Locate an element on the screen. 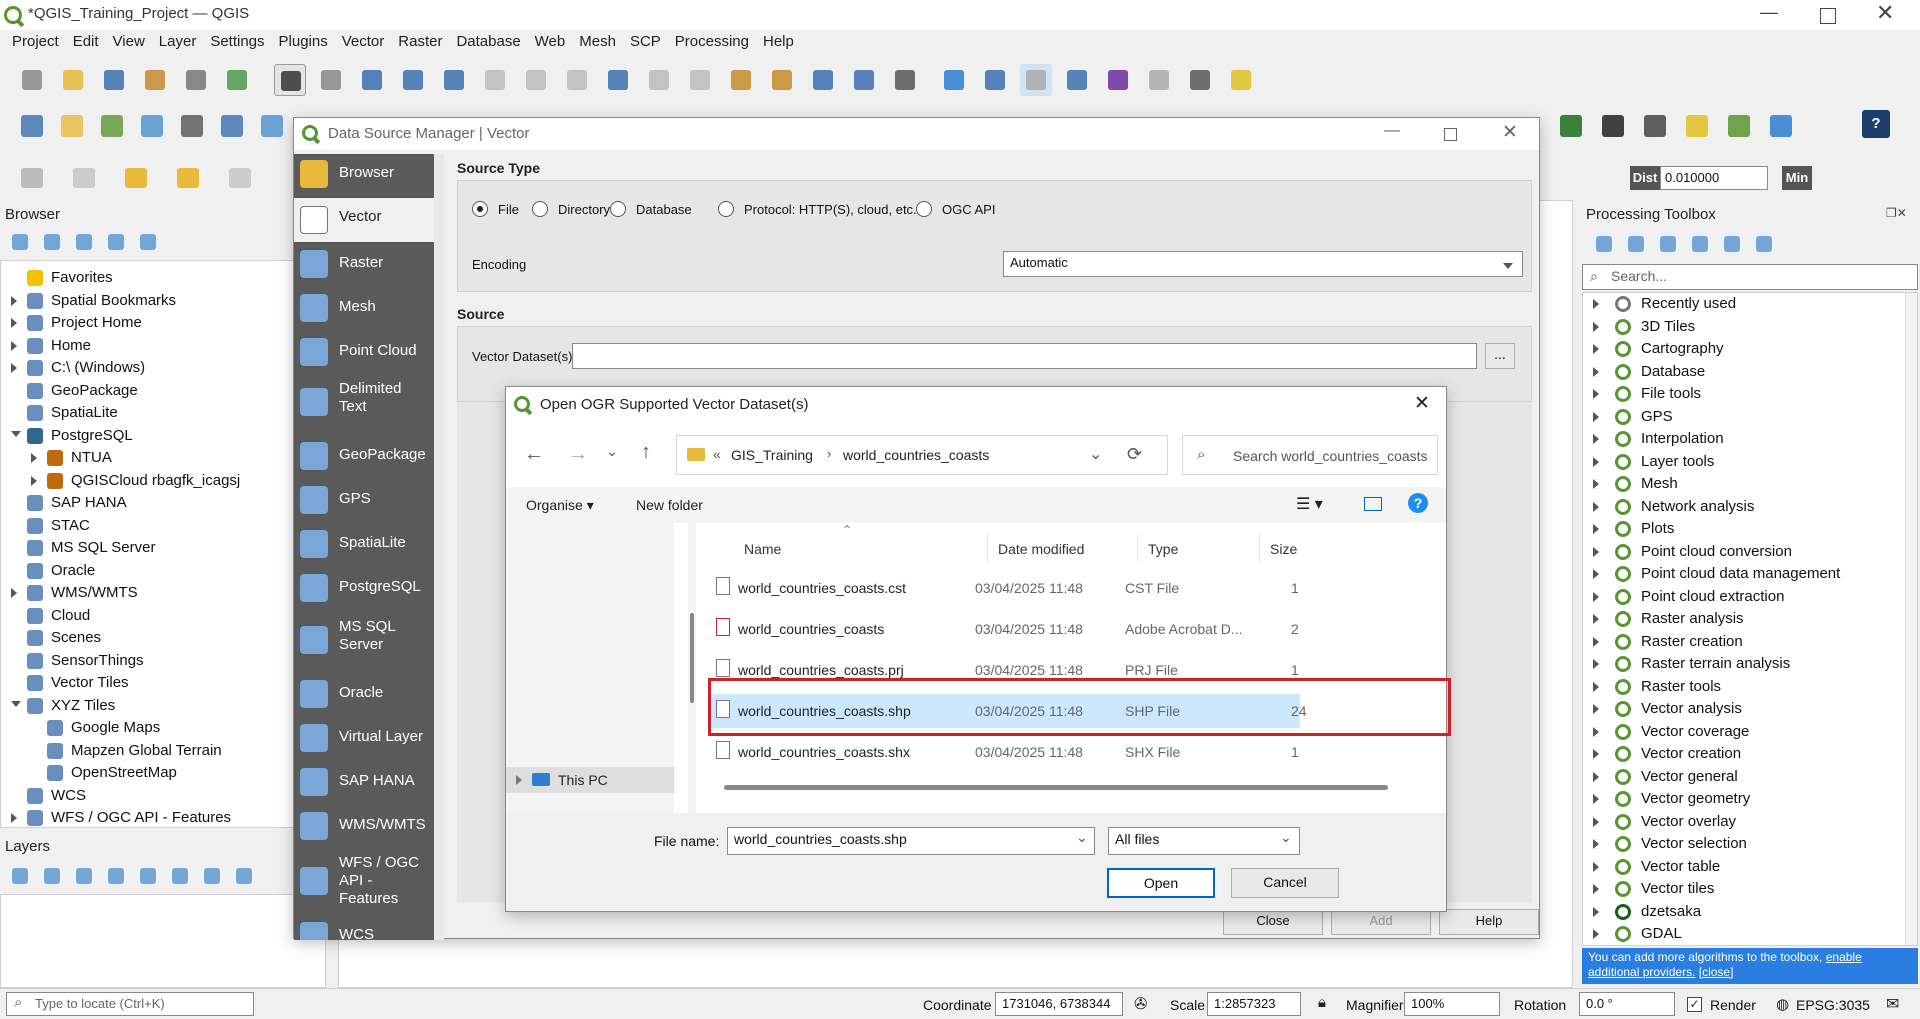  toolbox-item-point-cloud-extraction: Point cloud extraction is located at coordinates (1688, 599).